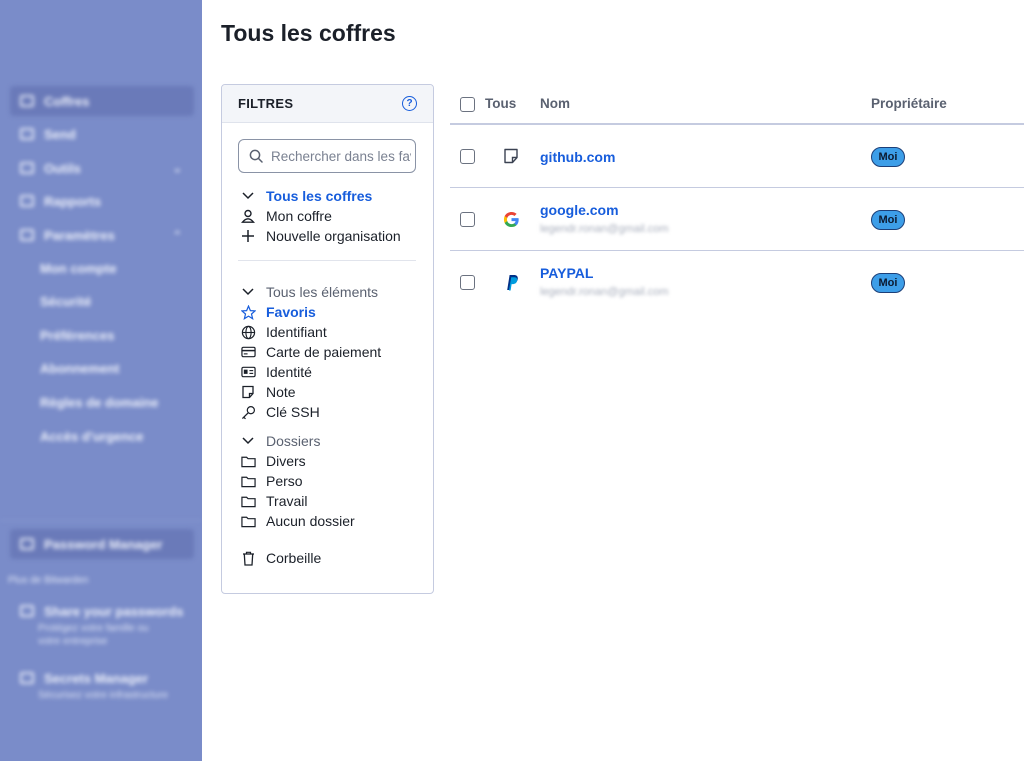 This screenshot has height=761, width=1024. I want to click on item-name-link: github.com, so click(577, 157).